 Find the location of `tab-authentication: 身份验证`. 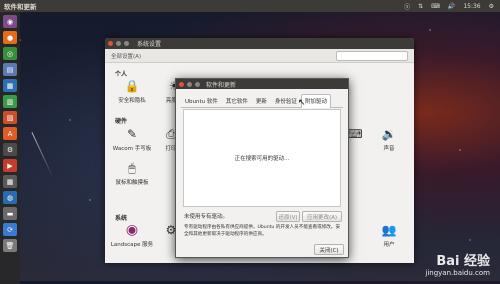

tab-authentication: 身份验证 is located at coordinates (286, 100).